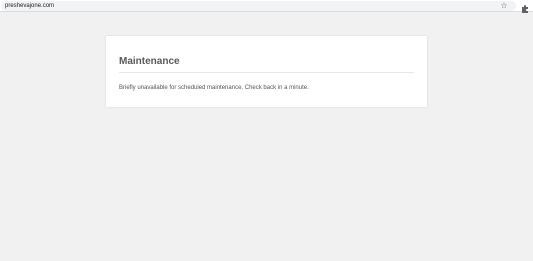 The height and width of the screenshot is (261, 533). What do you see at coordinates (149, 61) in the screenshot?
I see `page-title: Maintenance` at bounding box center [149, 61].